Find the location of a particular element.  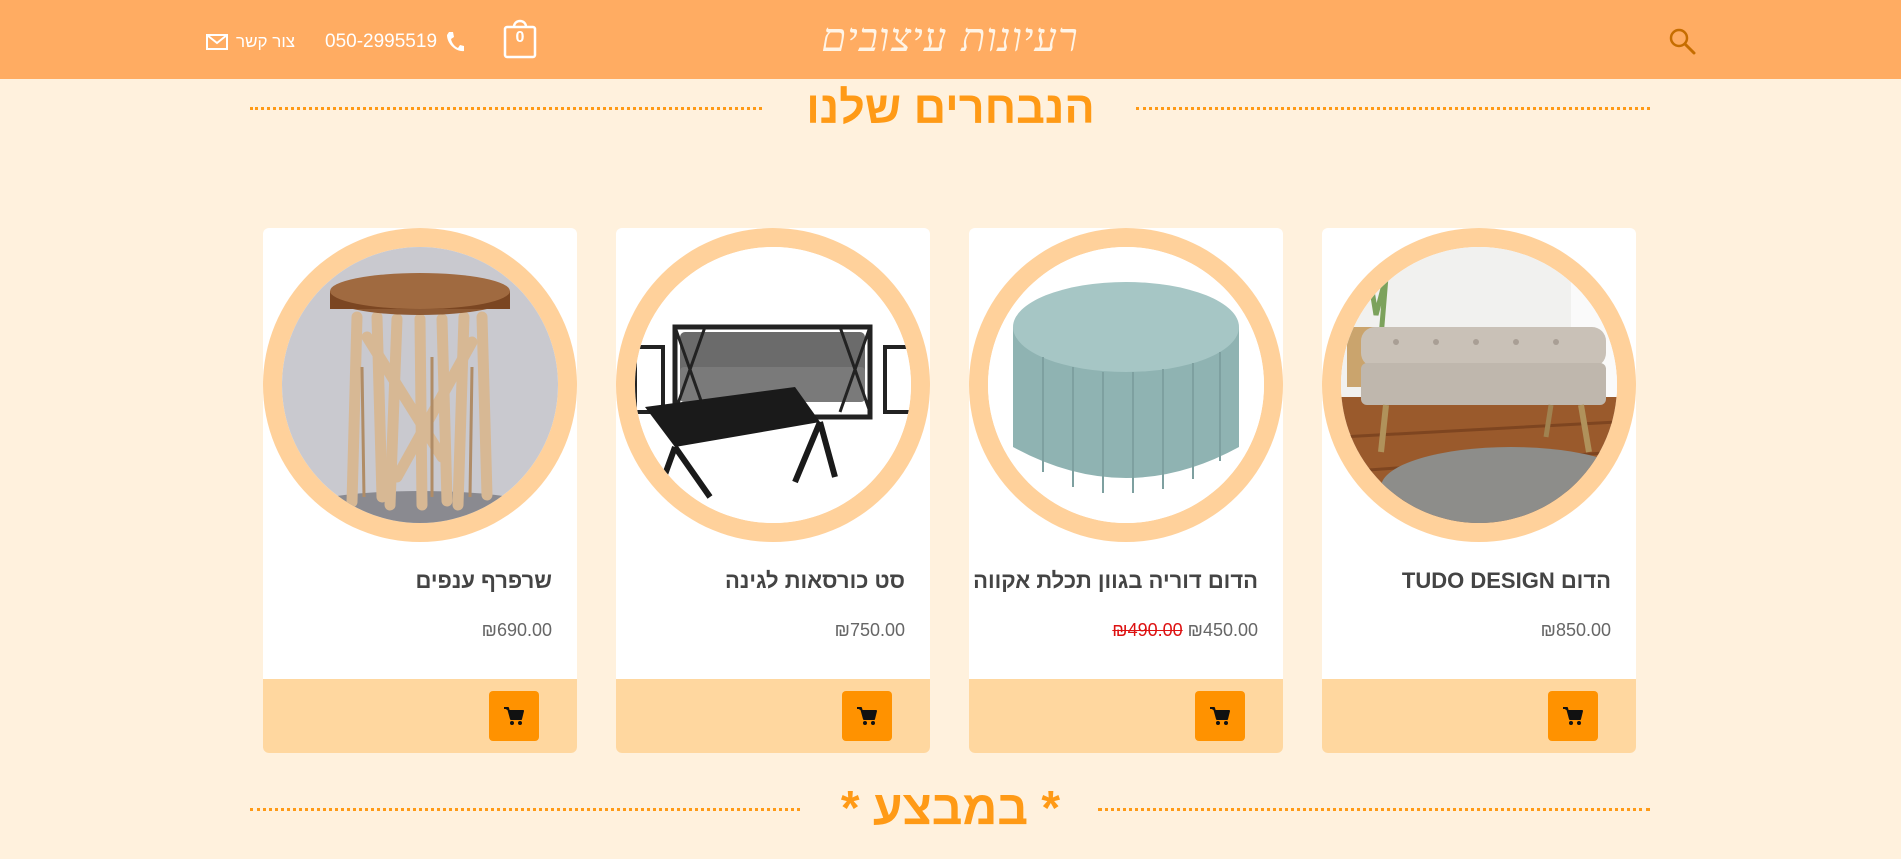

product-price: ₪690.00 is located at coordinates (517, 630).